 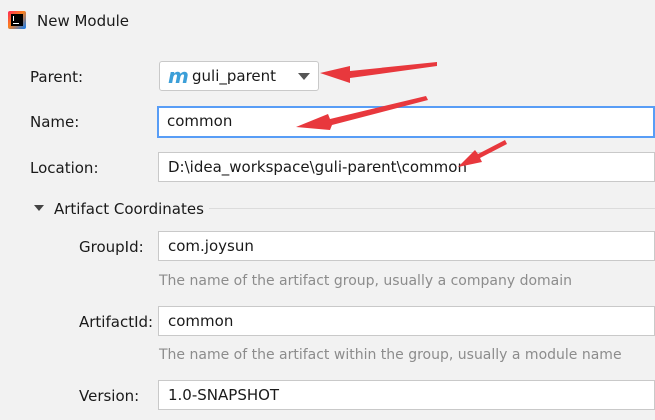 I want to click on annotation-arrow-location, so click(x=482, y=153).